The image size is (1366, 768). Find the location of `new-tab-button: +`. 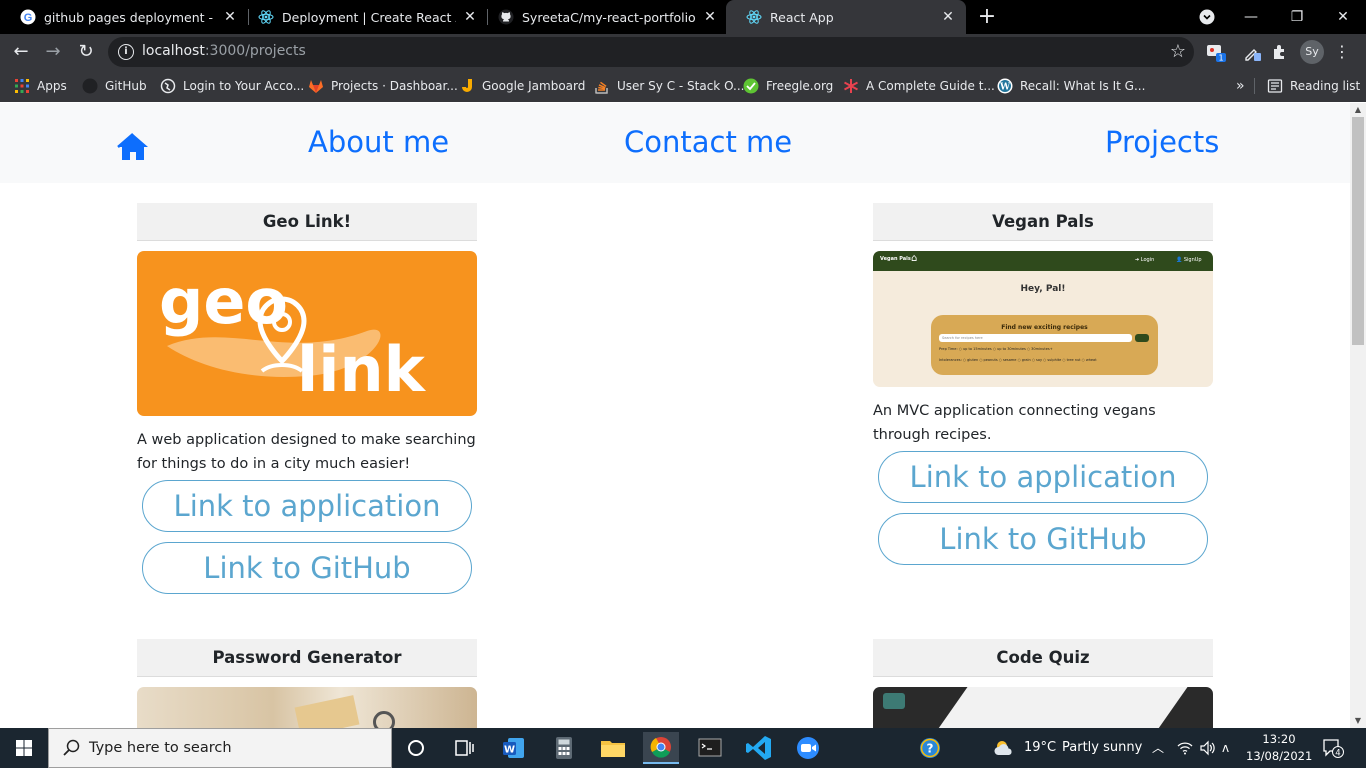

new-tab-button: + is located at coordinates (987, 17).